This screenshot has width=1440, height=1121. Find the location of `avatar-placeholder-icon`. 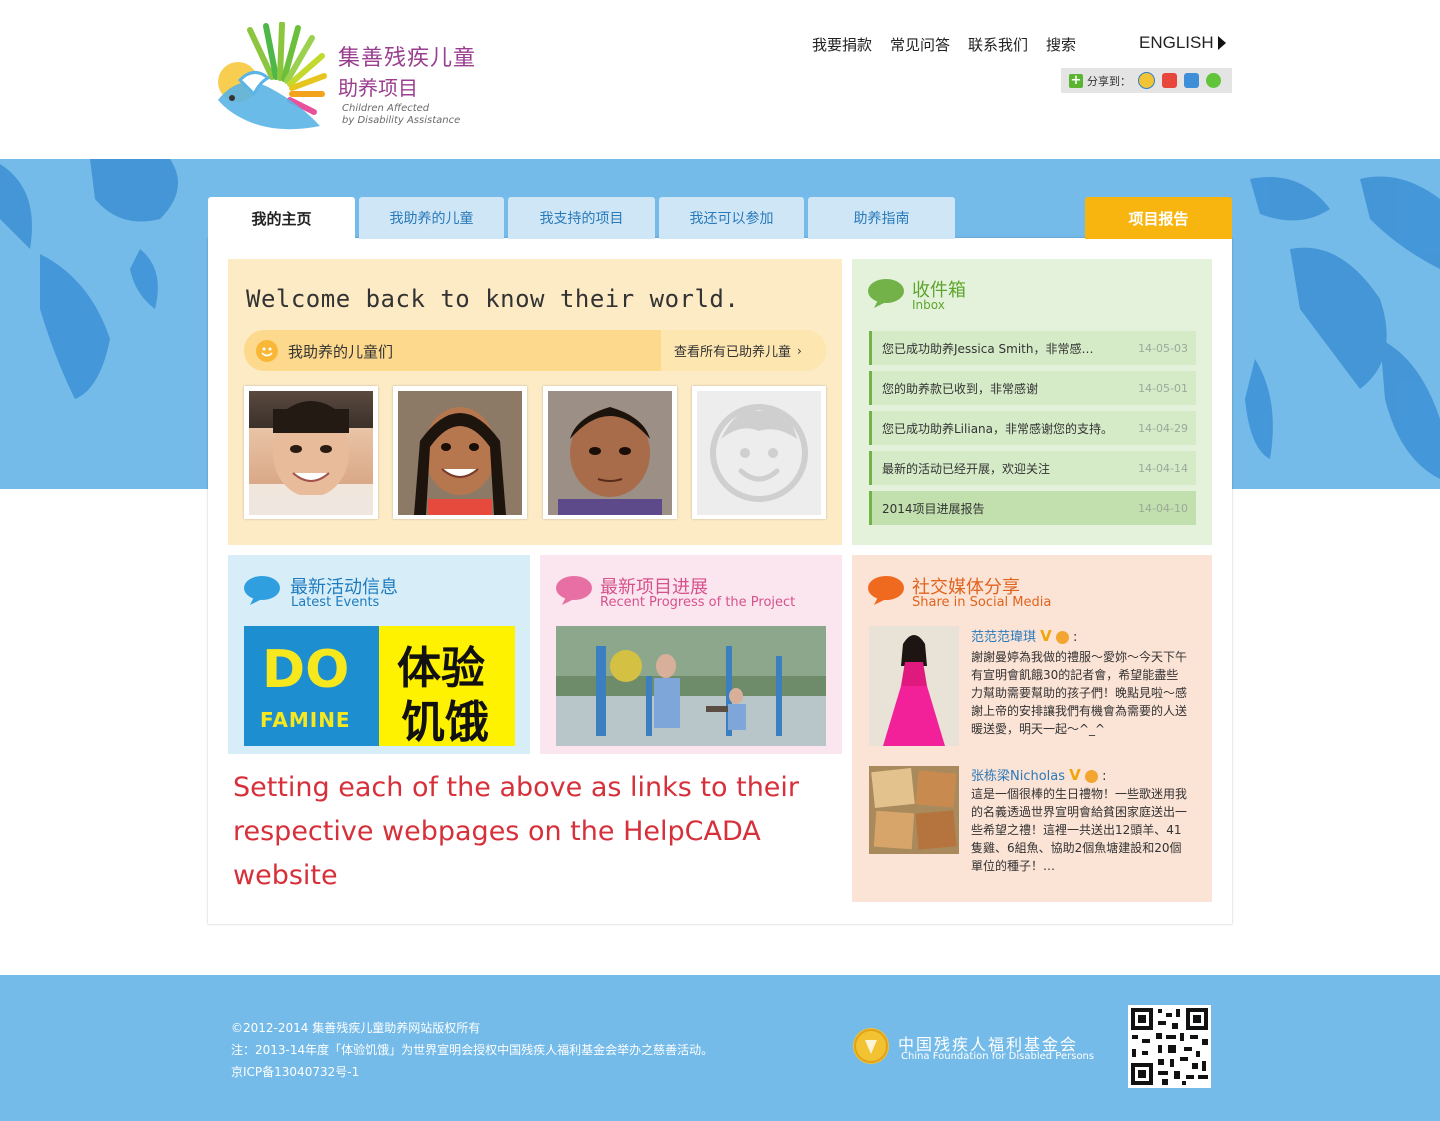

avatar-placeholder-icon is located at coordinates (759, 453).